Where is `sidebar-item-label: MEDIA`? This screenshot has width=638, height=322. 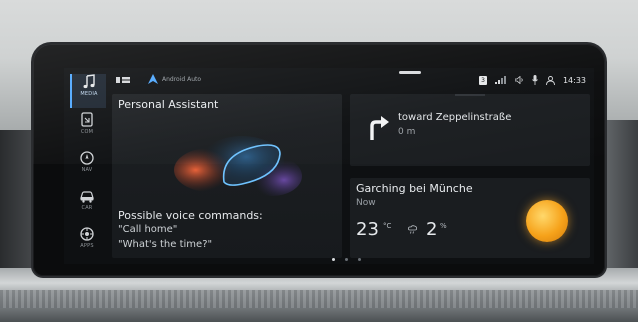 sidebar-item-label: MEDIA is located at coordinates (89, 94).